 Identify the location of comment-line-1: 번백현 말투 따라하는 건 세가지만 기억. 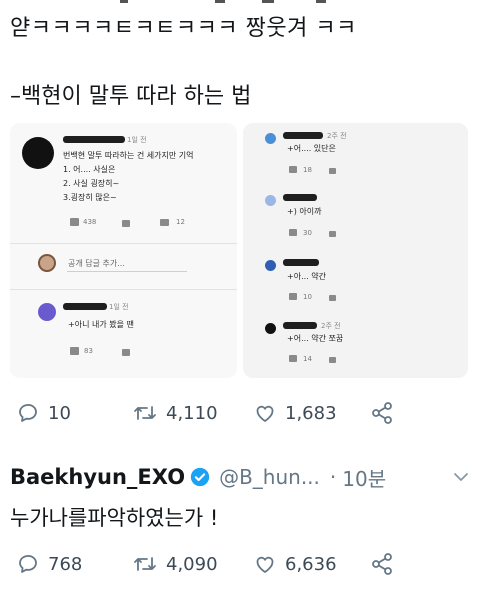
(128, 155).